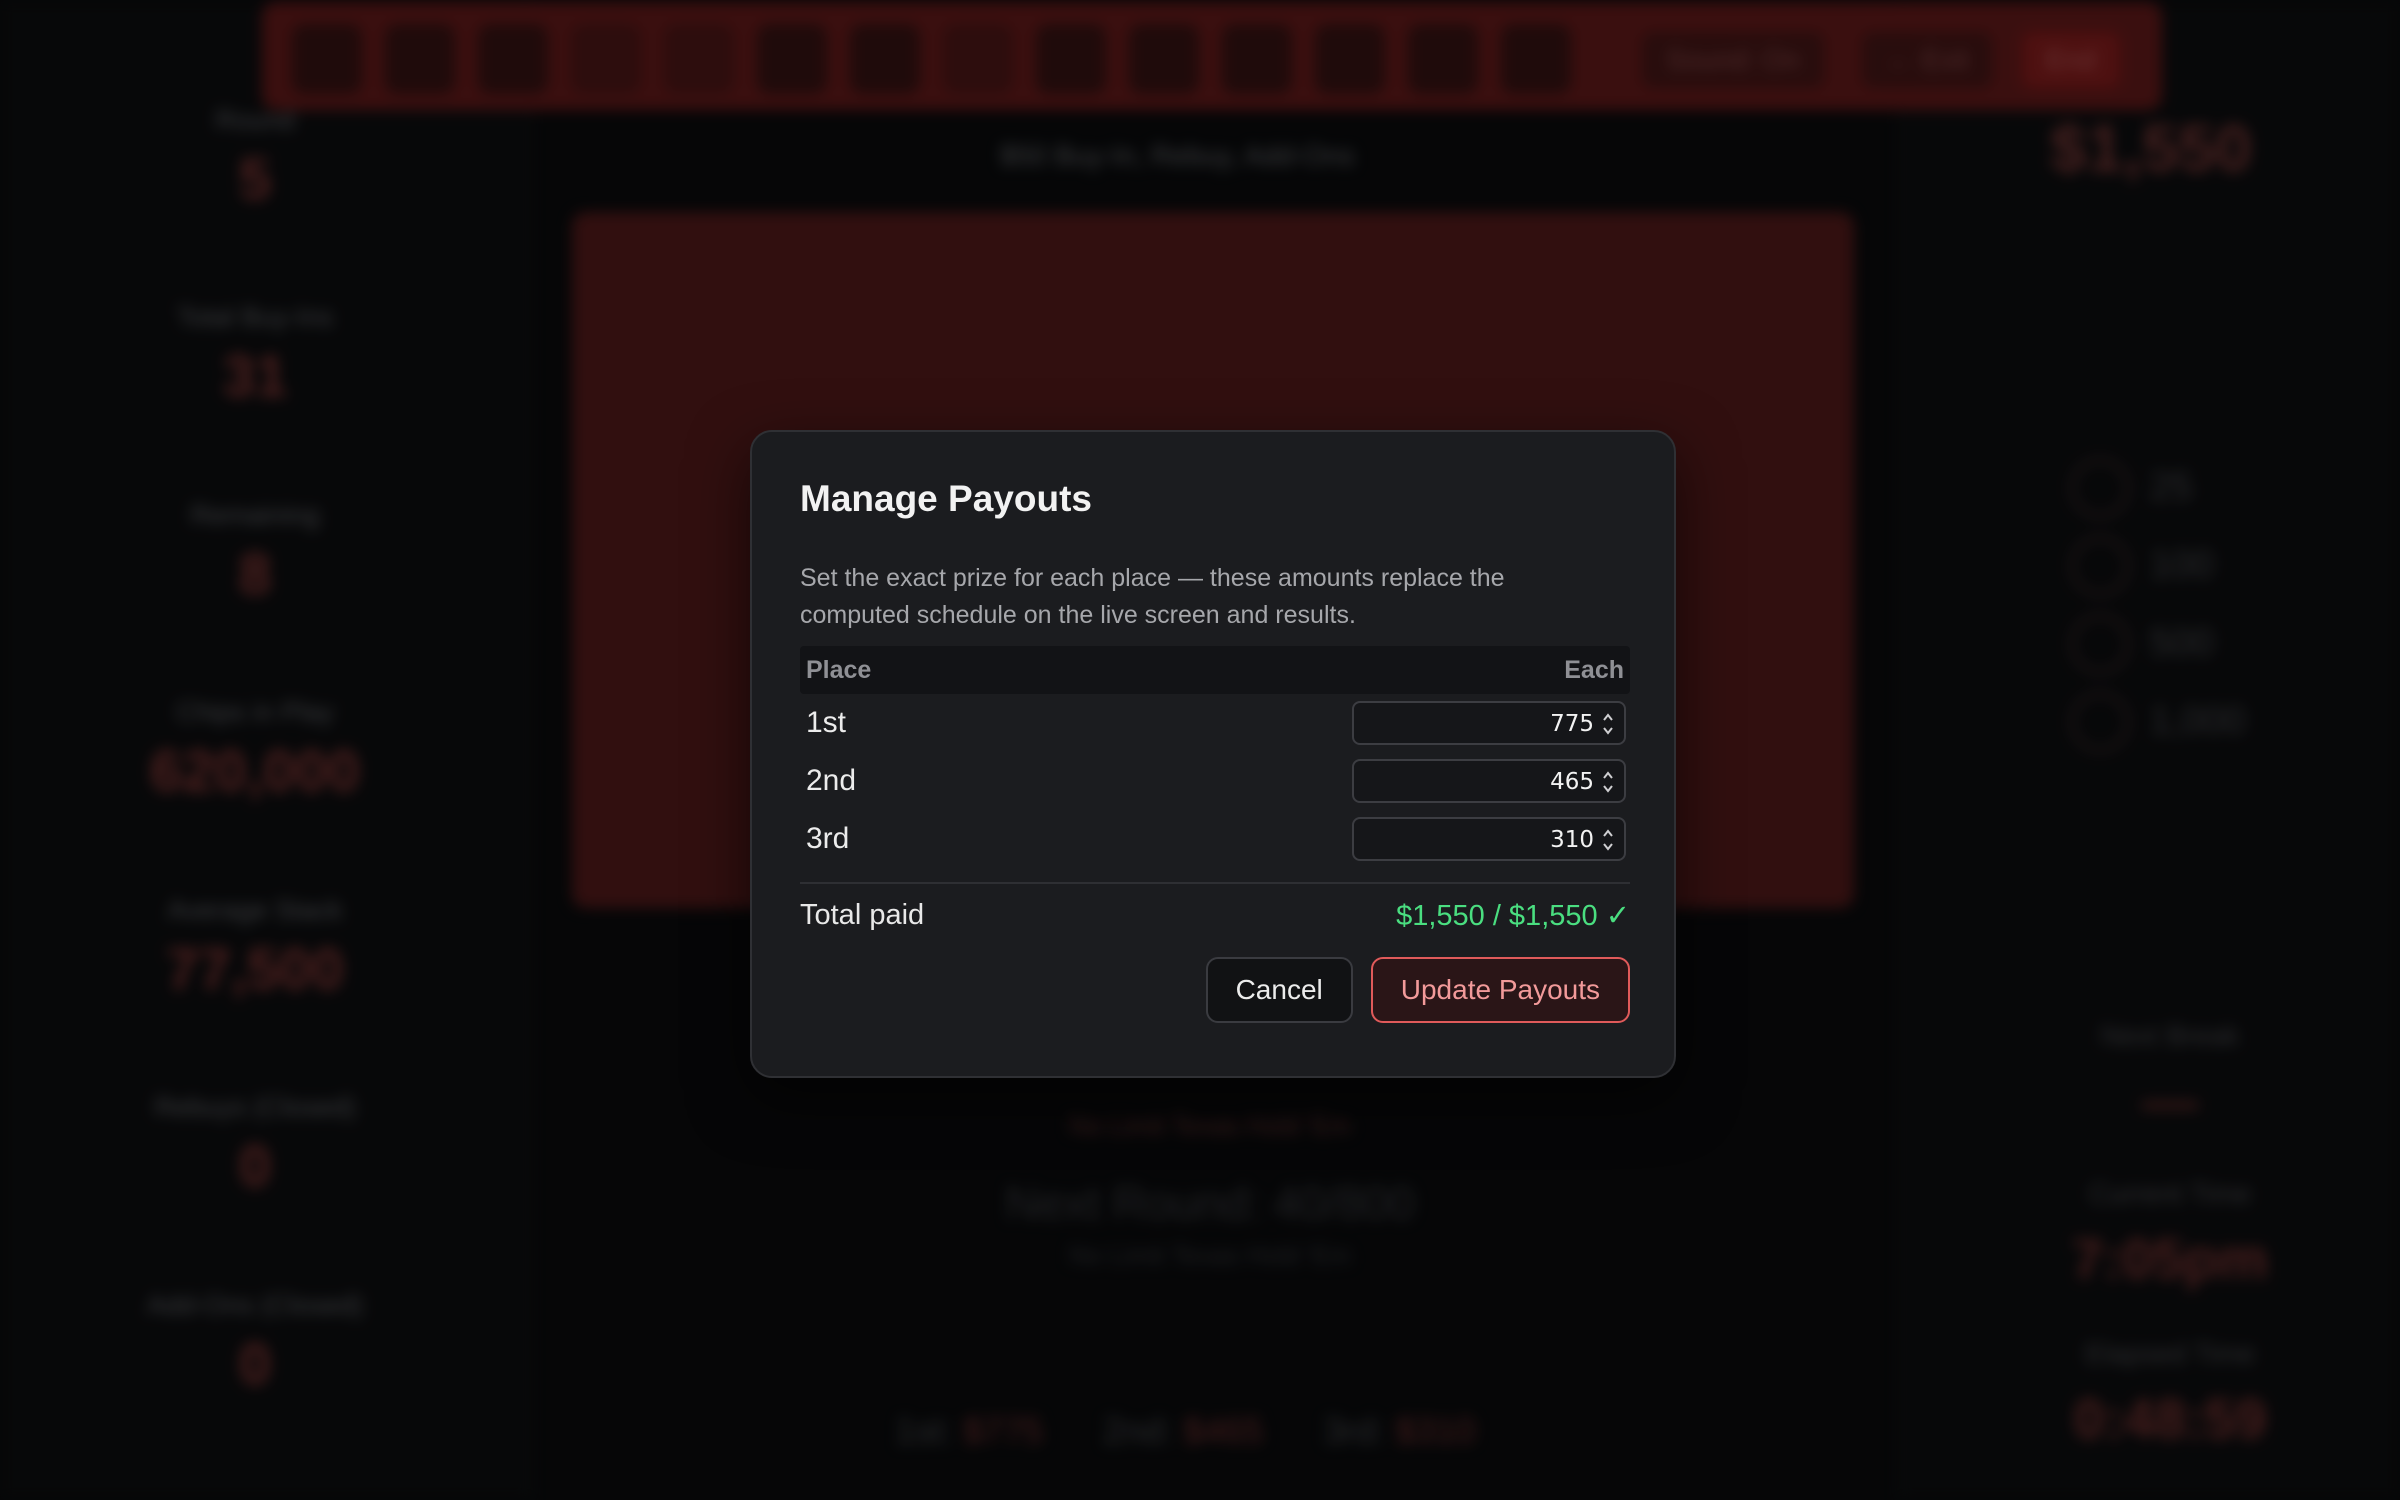 This screenshot has width=2400, height=1500. I want to click on total-paid-value: $1,550 / $1,550 ✓, so click(1513, 916).